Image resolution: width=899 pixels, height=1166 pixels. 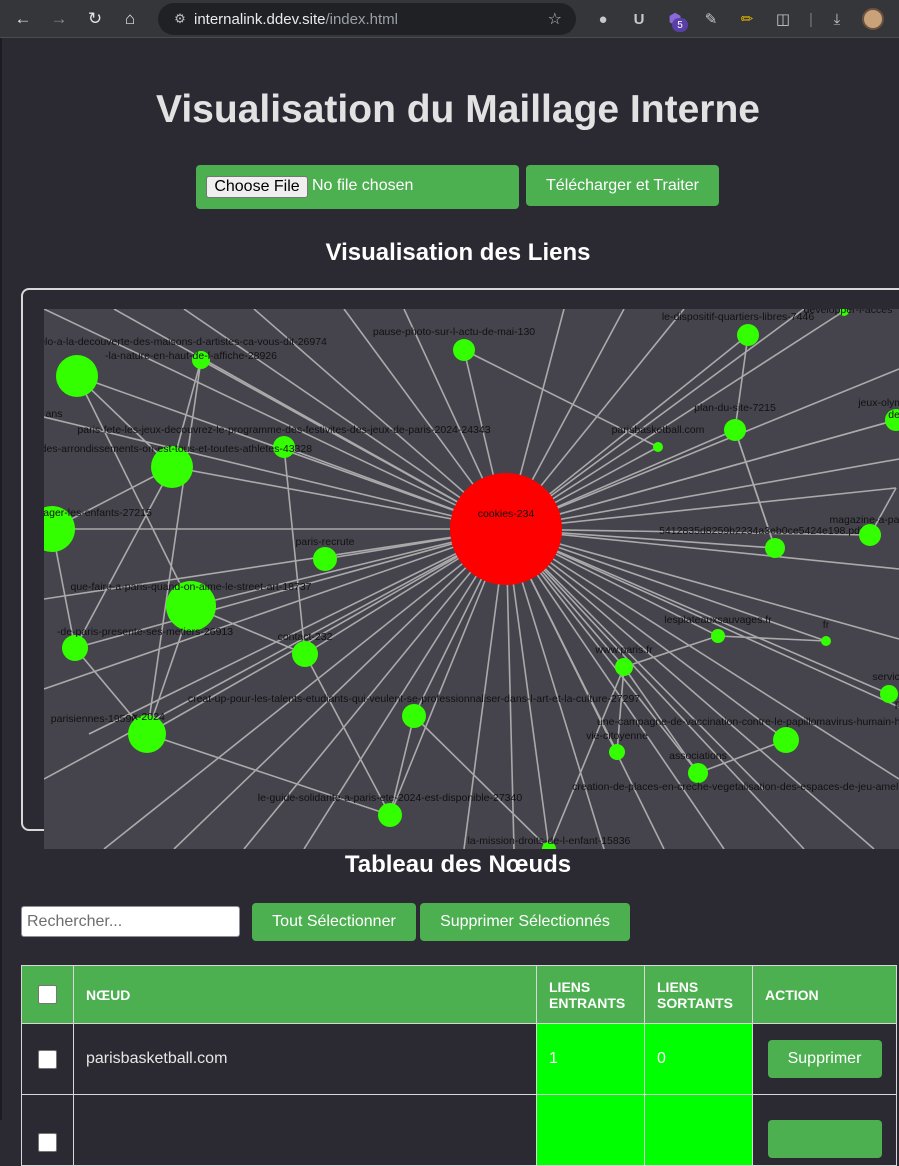 I want to click on delete-row-button: Supprimer, so click(x=824, y=1059).